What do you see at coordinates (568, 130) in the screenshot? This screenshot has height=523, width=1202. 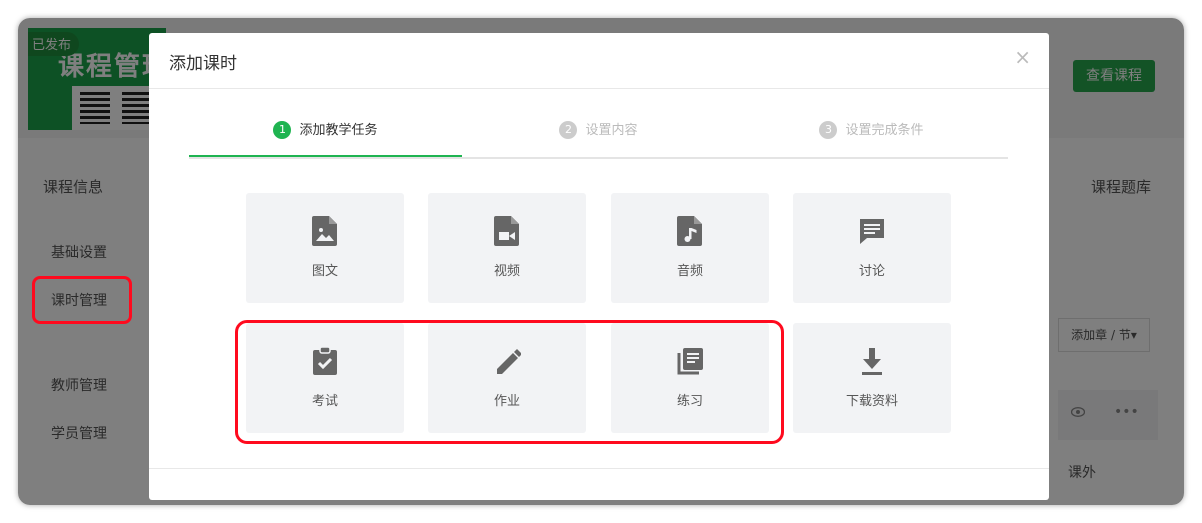 I see `step-2-number: 2` at bounding box center [568, 130].